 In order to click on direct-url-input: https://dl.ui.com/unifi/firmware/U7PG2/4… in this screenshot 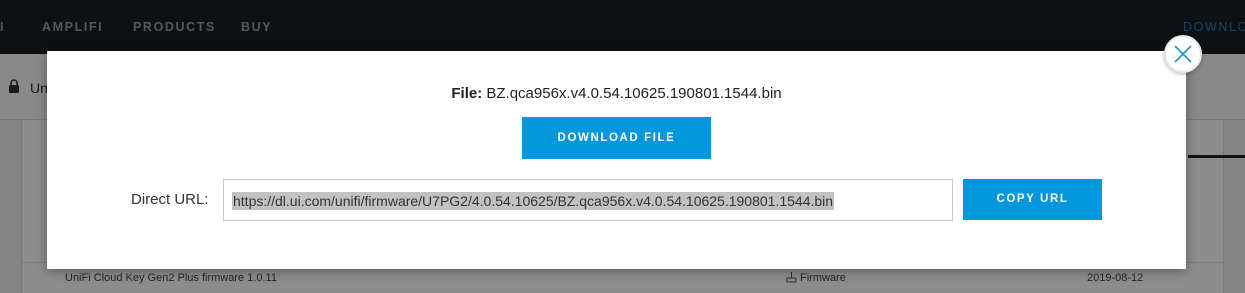, I will do `click(588, 200)`.